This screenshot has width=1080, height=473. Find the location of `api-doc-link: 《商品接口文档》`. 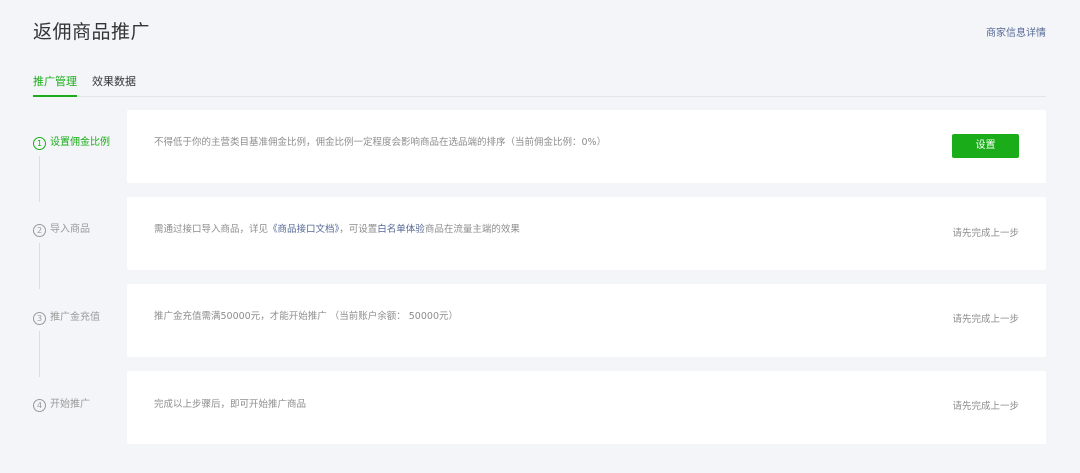

api-doc-link: 《商品接口文档》 is located at coordinates (303, 229).